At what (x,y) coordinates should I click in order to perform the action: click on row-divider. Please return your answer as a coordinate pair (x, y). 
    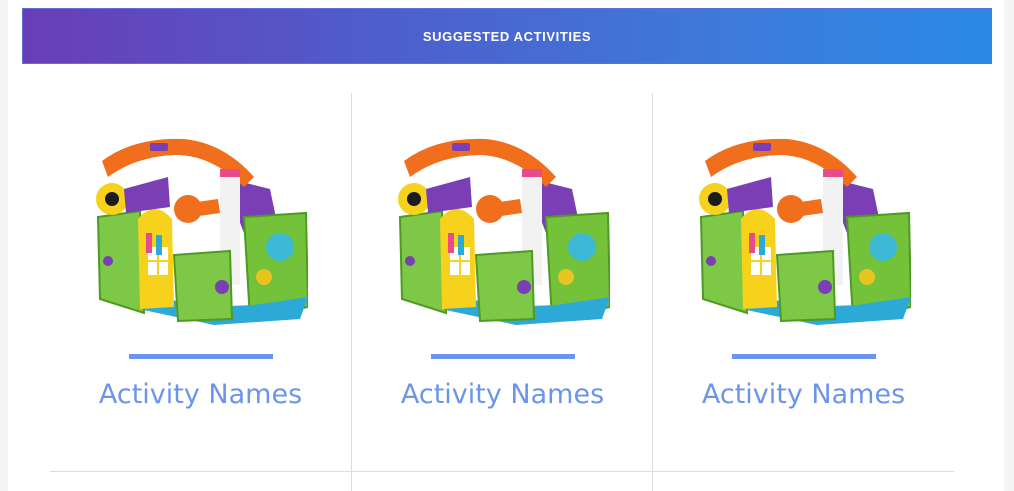
    Looking at the image, I should click on (502, 471).